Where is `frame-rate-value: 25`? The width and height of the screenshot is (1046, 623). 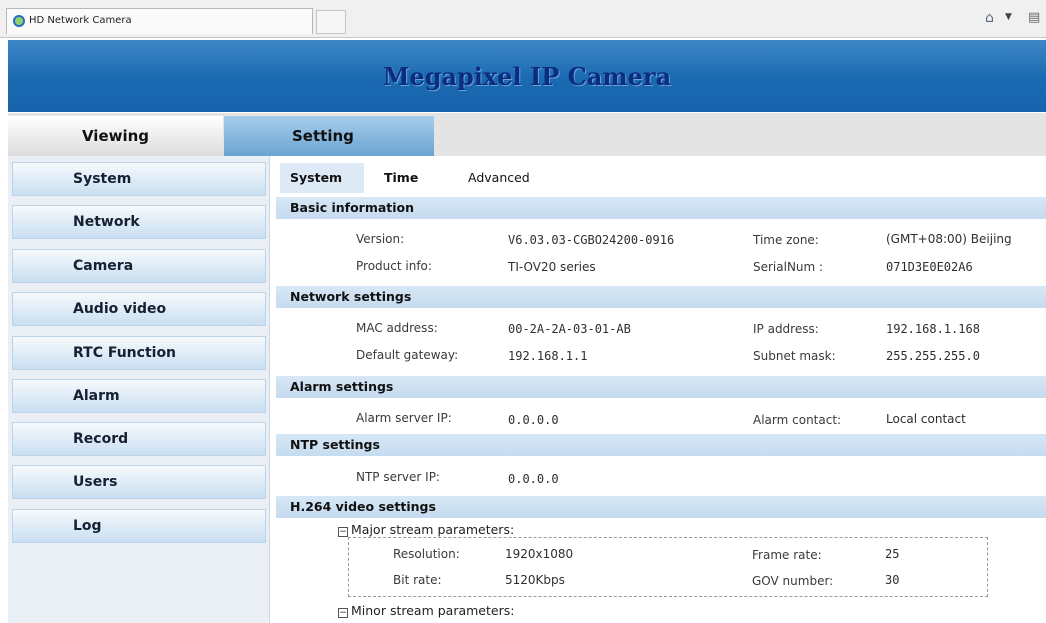 frame-rate-value: 25 is located at coordinates (892, 554).